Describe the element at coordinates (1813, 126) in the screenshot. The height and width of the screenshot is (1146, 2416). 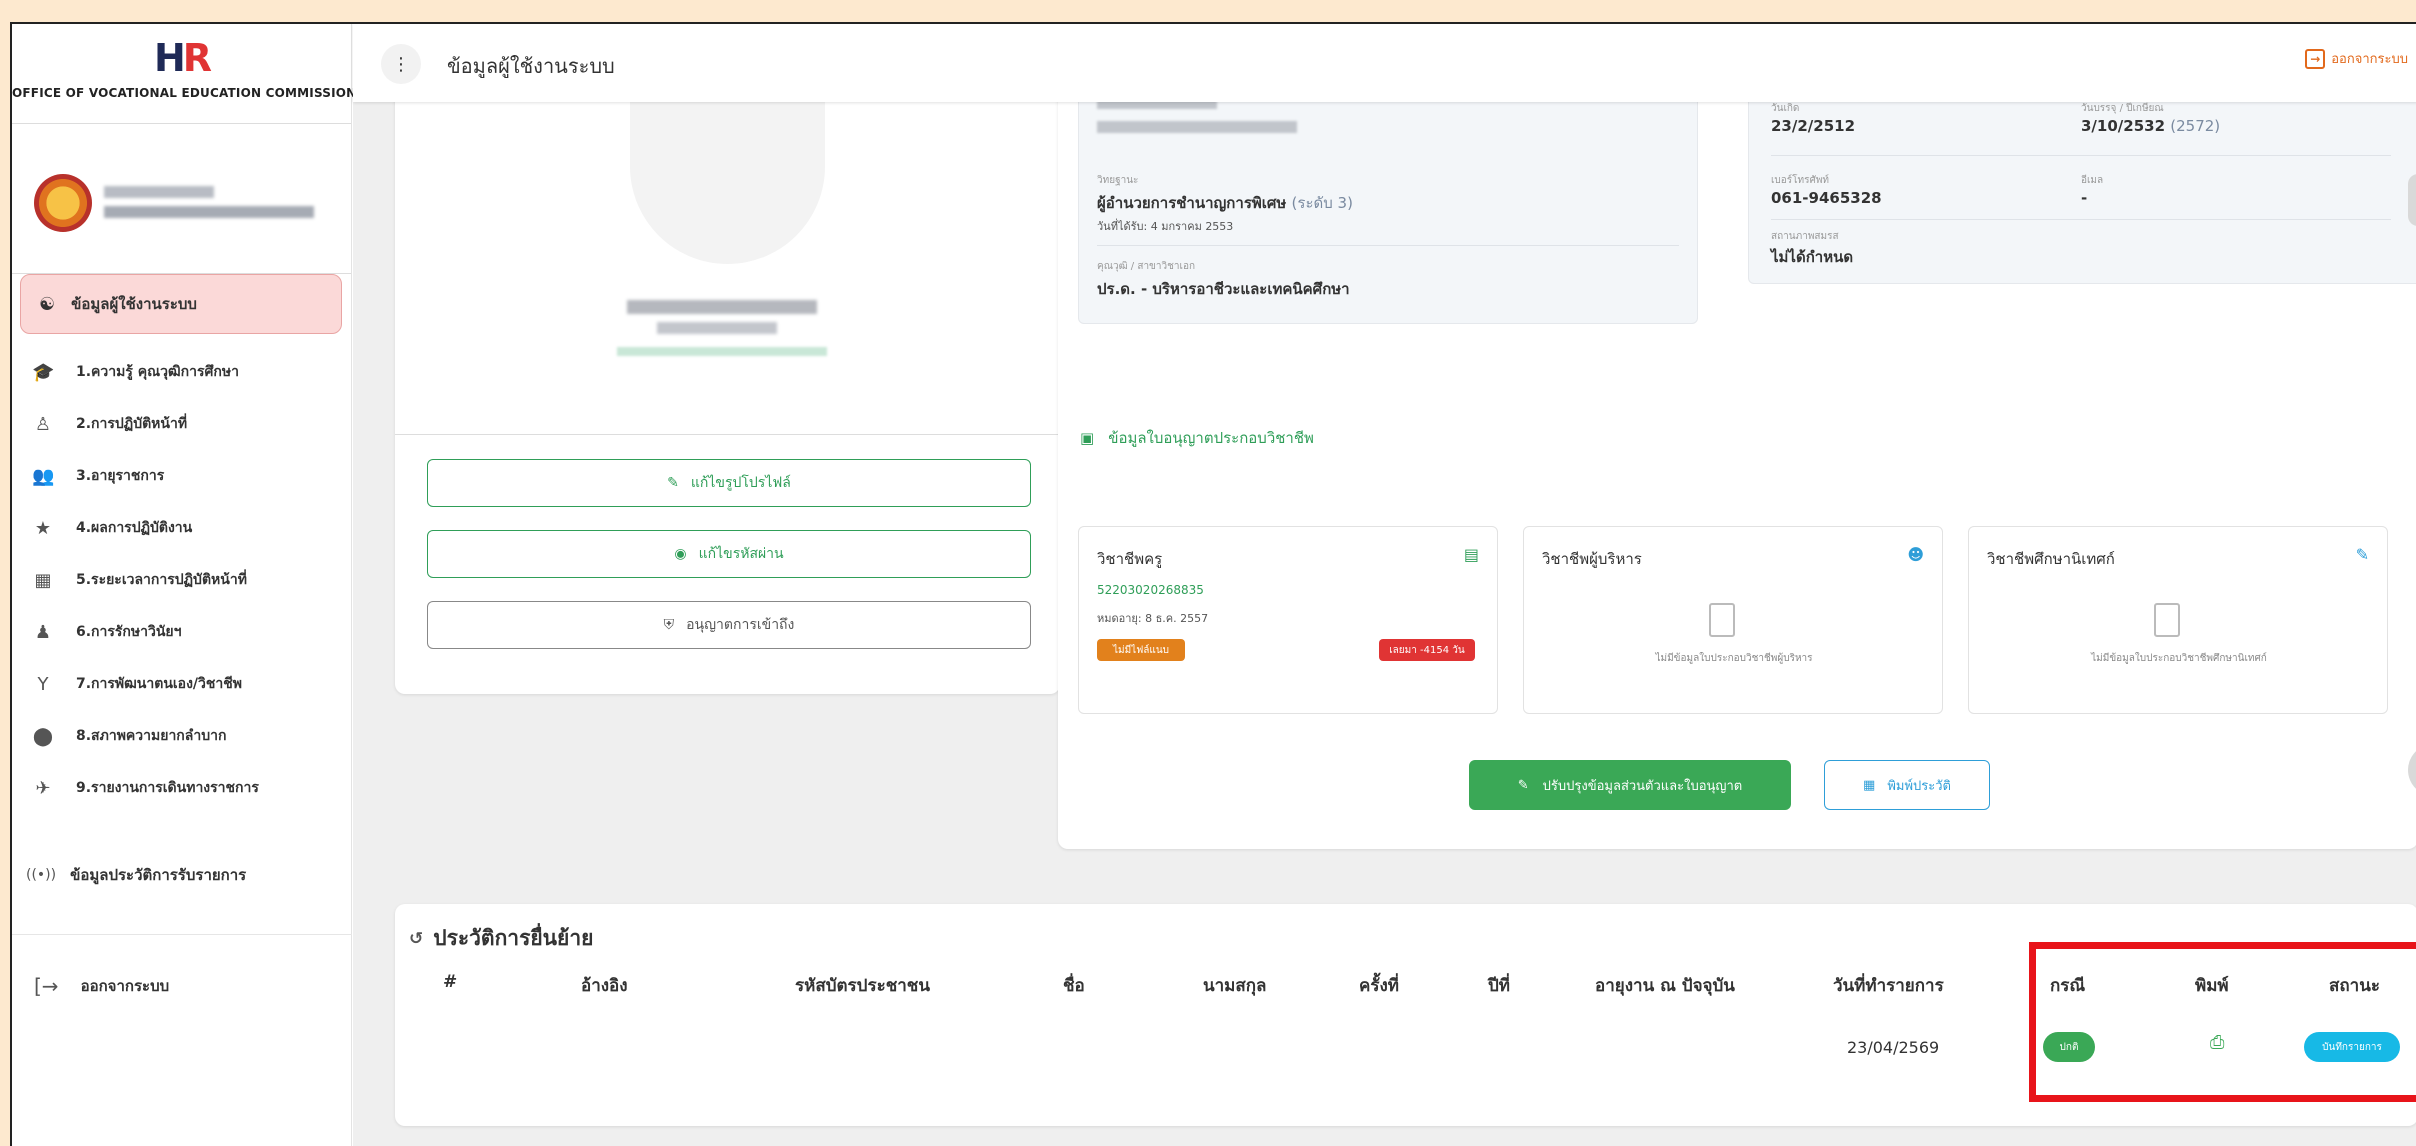
I see `birth-date: 23/2/2512` at that location.